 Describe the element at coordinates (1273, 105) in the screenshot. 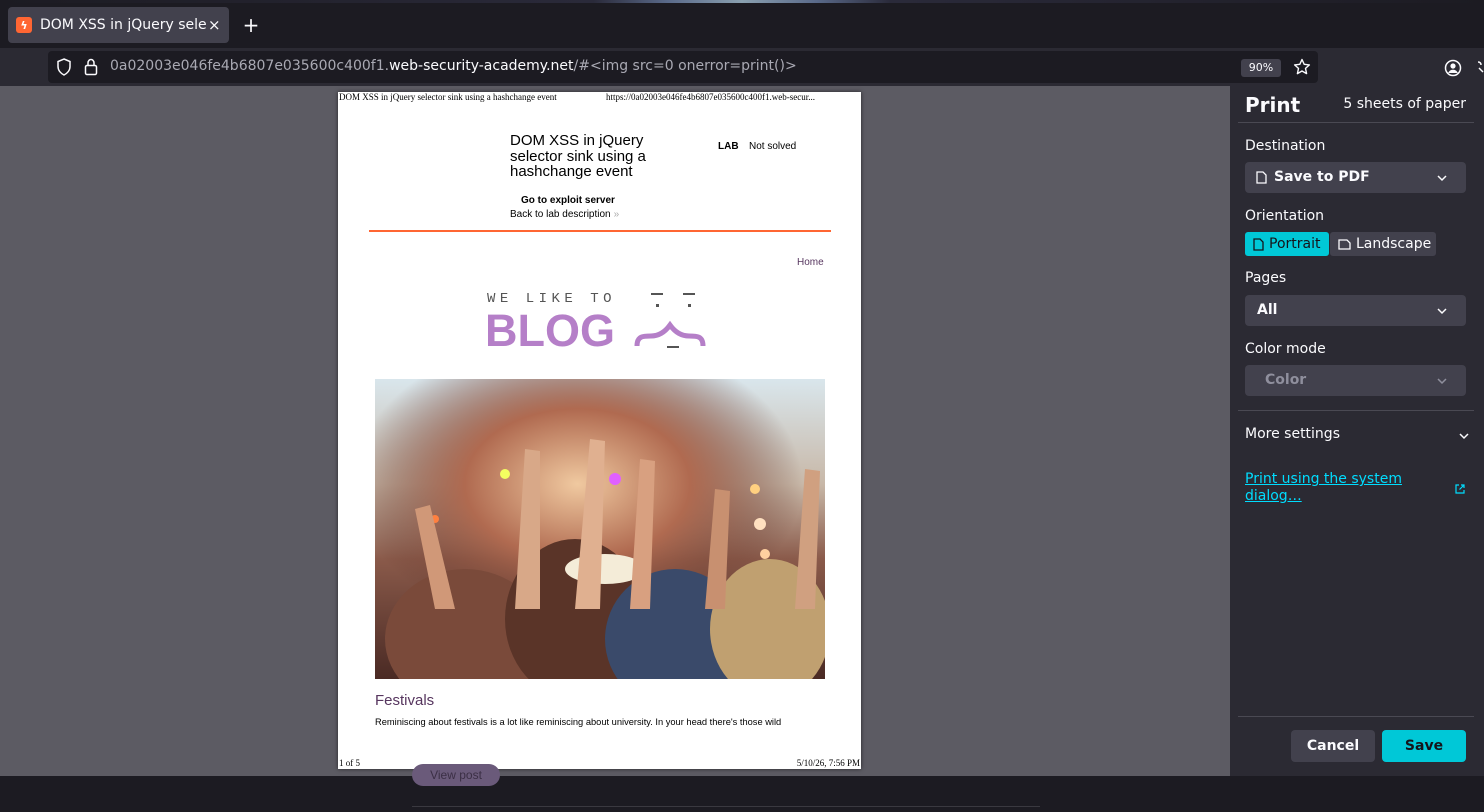

I see `print-title: Print` at that location.